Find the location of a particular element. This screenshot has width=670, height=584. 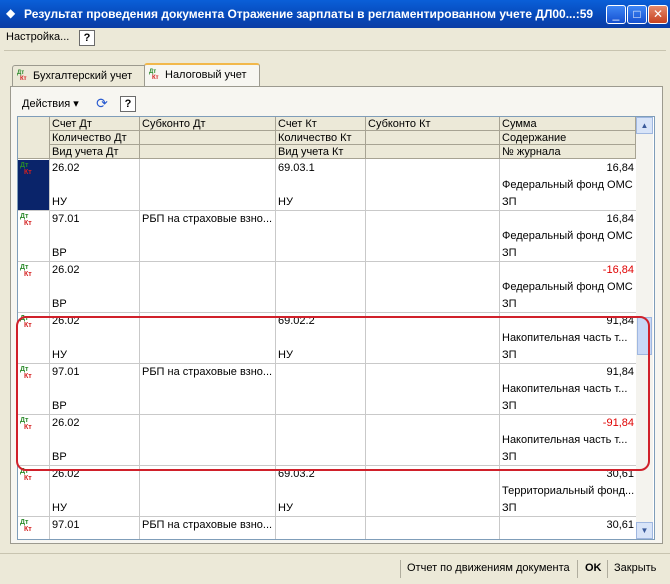

col-schet-dt: Счет Дт is located at coordinates (95, 124).